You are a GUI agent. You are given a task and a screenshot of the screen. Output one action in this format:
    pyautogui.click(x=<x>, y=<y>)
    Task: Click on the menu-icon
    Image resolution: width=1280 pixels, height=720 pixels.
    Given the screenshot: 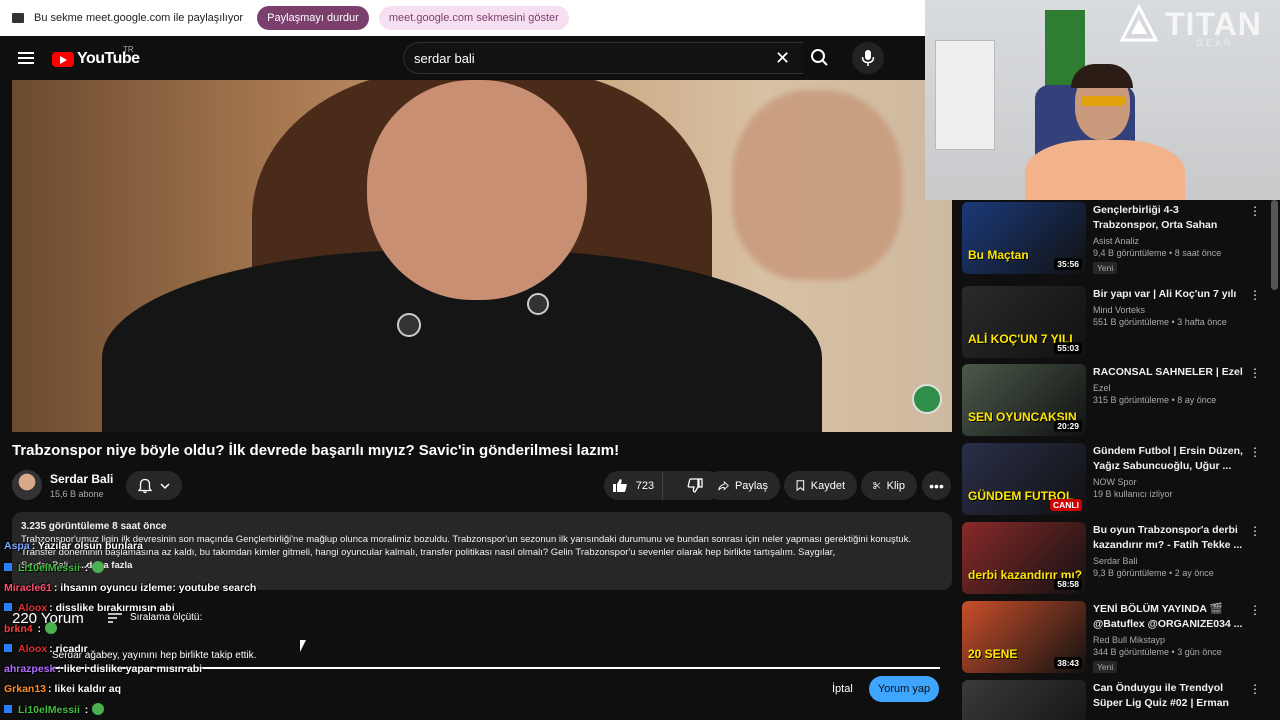 What is the action you would take?
    pyautogui.click(x=26, y=58)
    